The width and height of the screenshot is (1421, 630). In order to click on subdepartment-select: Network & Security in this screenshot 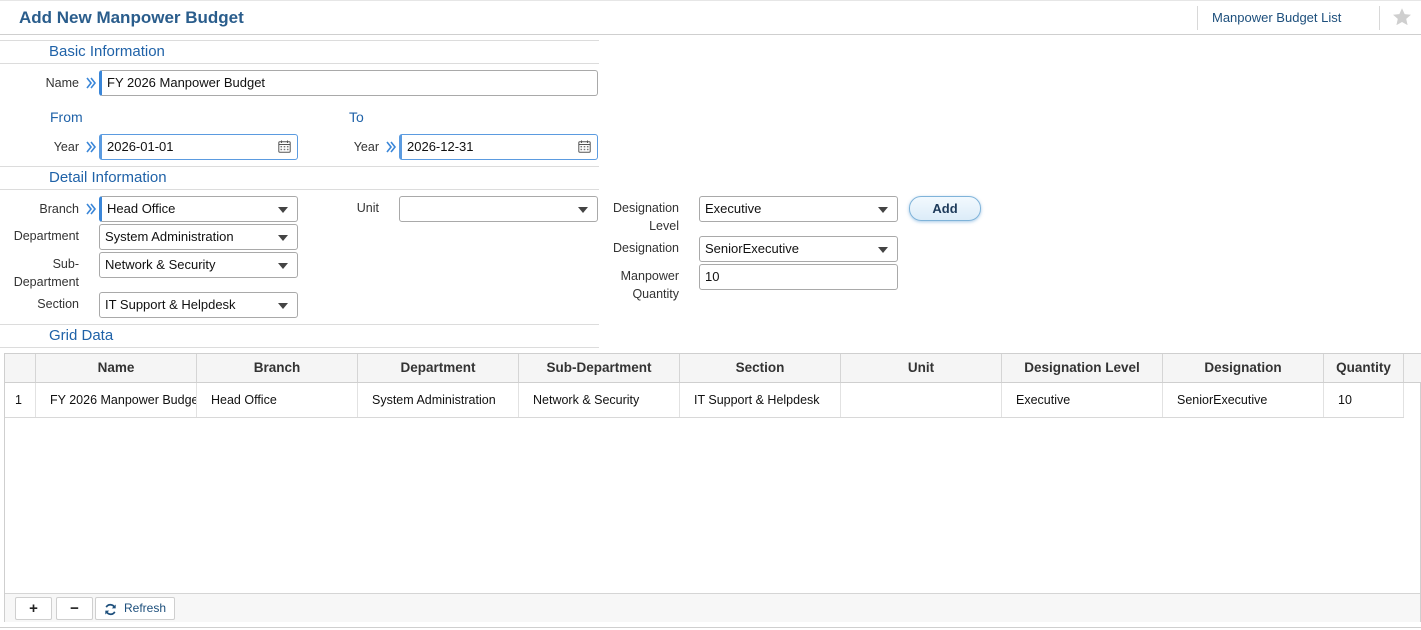, I will do `click(198, 265)`.